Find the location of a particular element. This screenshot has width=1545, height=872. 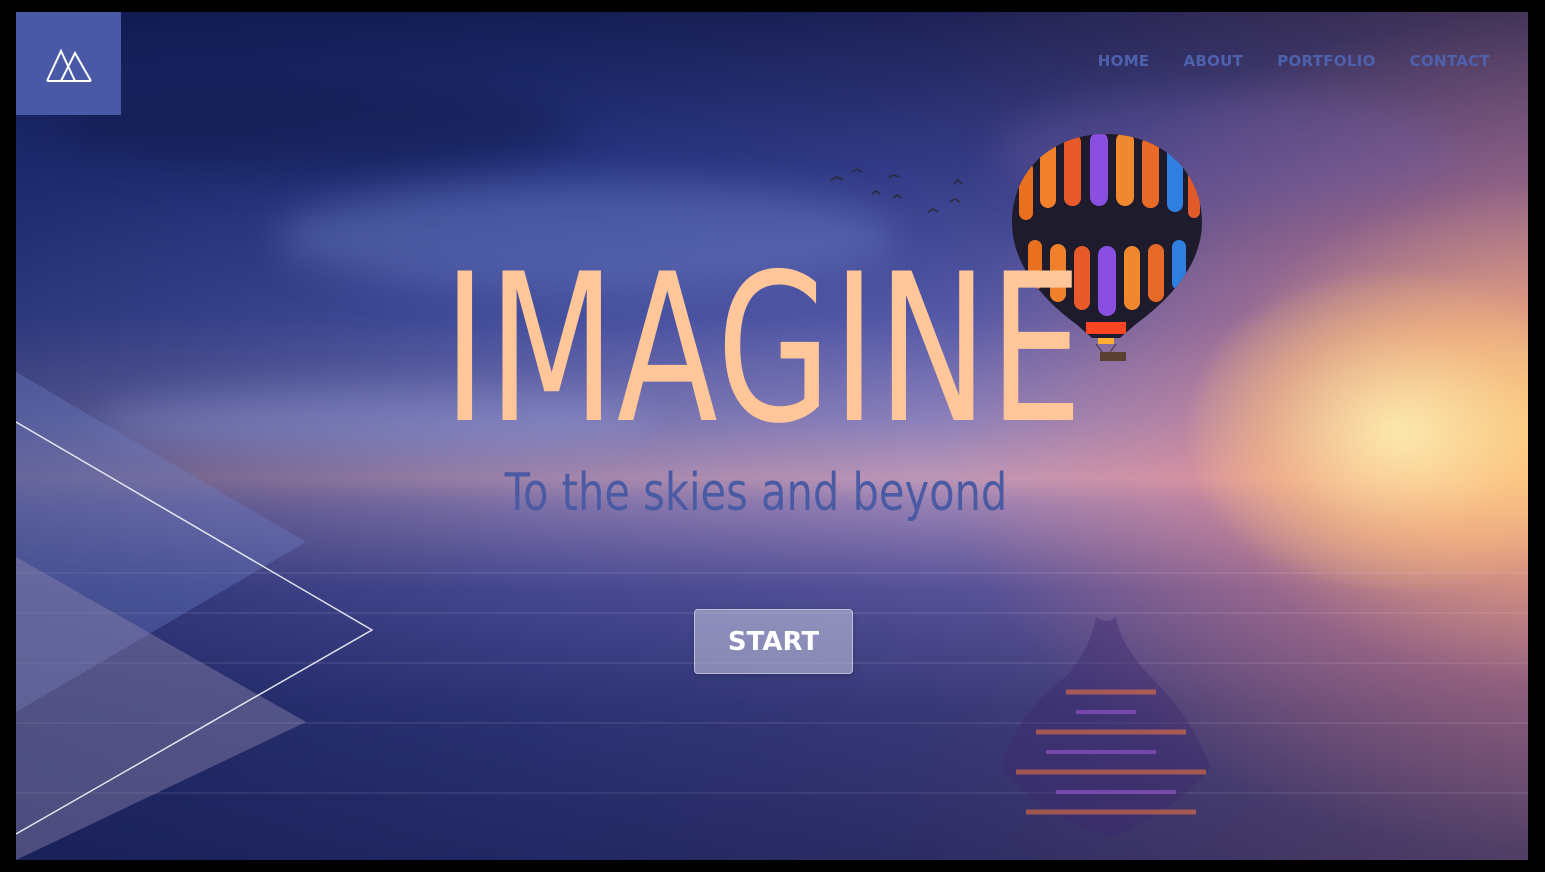

hero-subtitle: To the skies and beyond is located at coordinates (756, 493).